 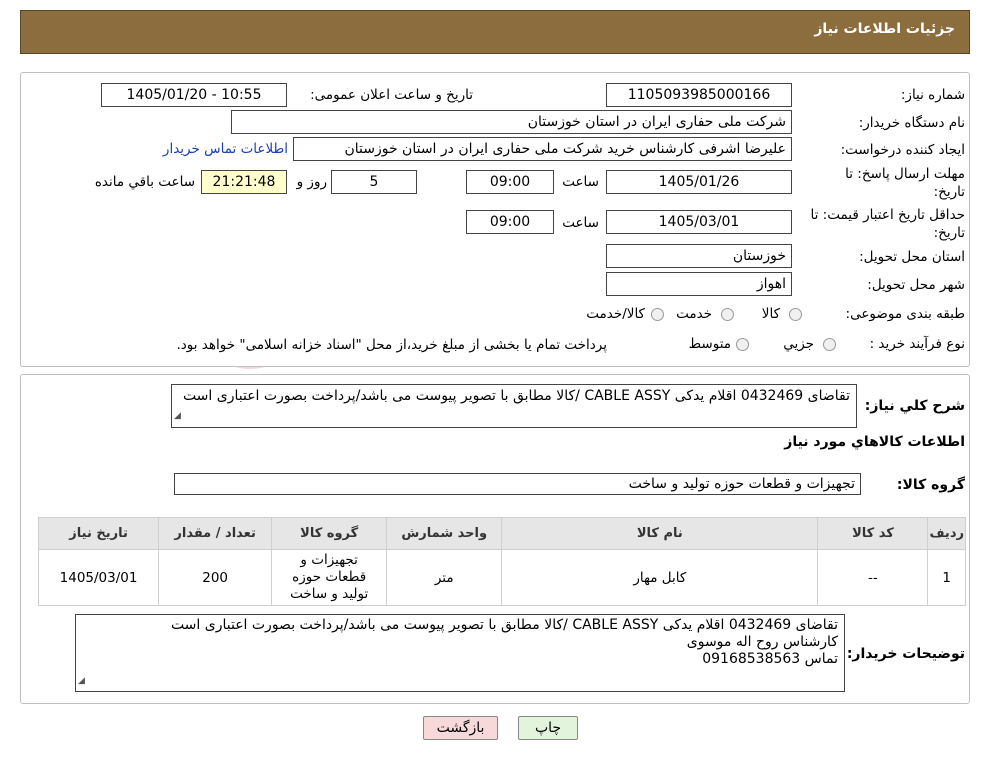 I want to click on category-option-goods-service: کالا/خدمت, so click(x=615, y=314).